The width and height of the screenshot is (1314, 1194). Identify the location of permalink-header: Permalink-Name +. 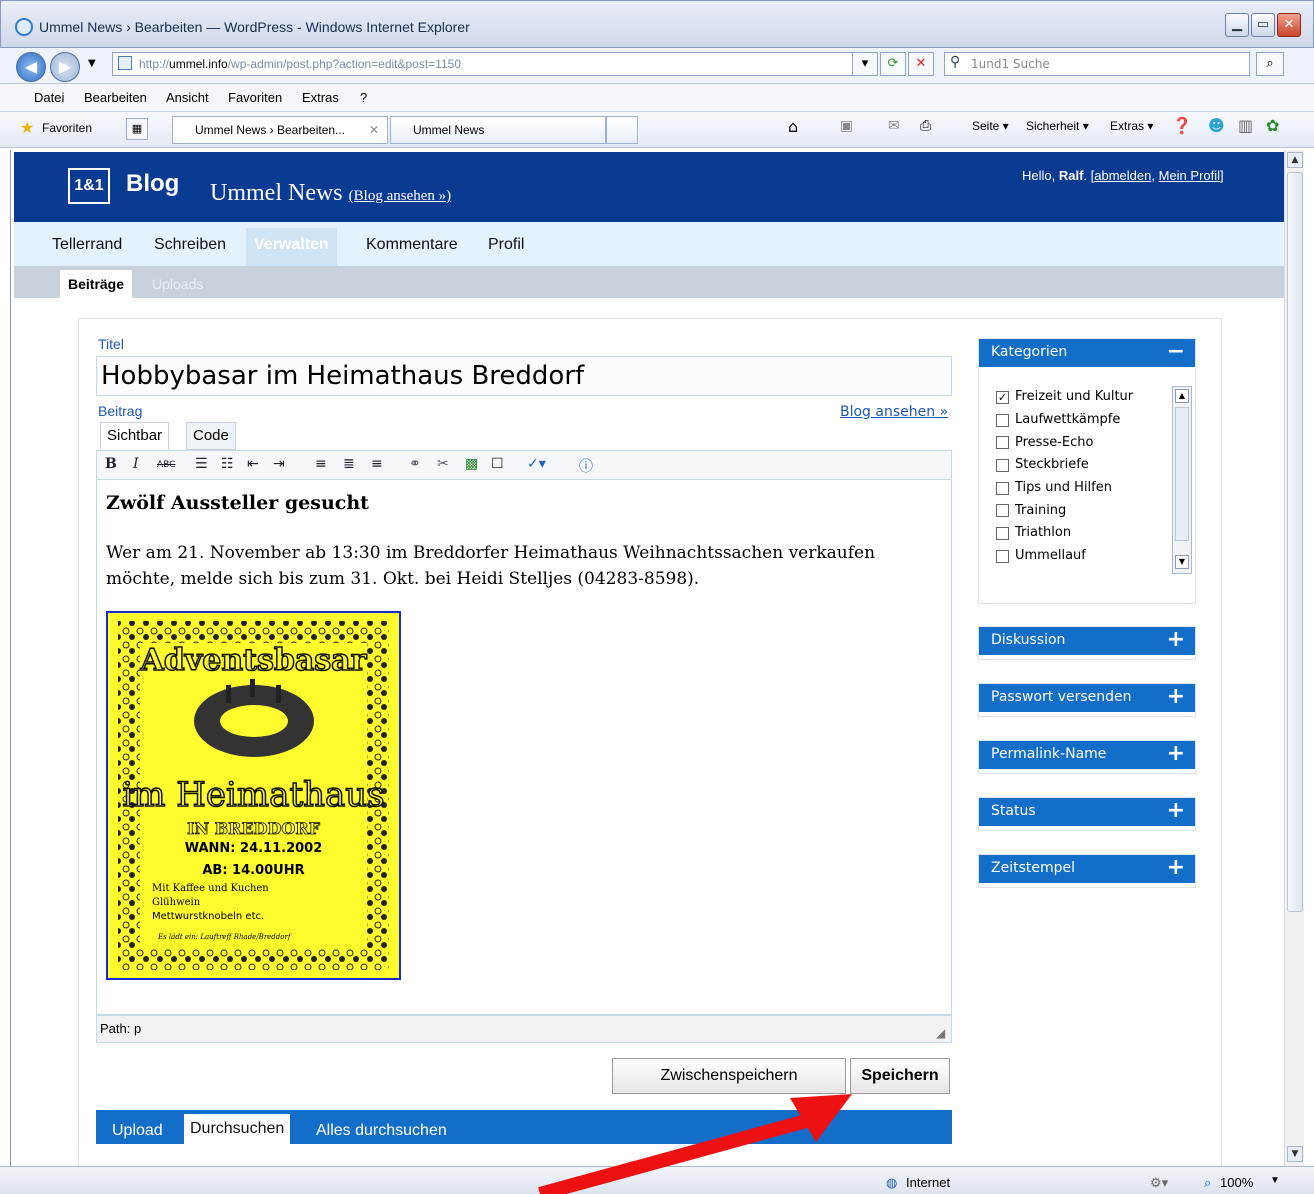
(1087, 755).